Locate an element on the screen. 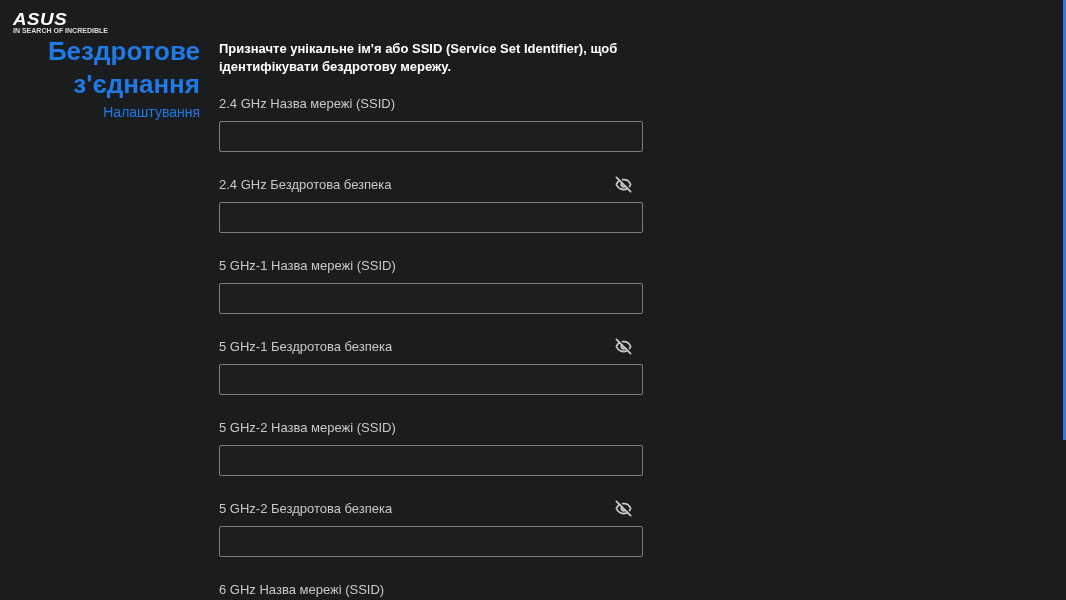 This screenshot has height=600, width=1066. logo-wordmark: ASUS is located at coordinates (40, 19).